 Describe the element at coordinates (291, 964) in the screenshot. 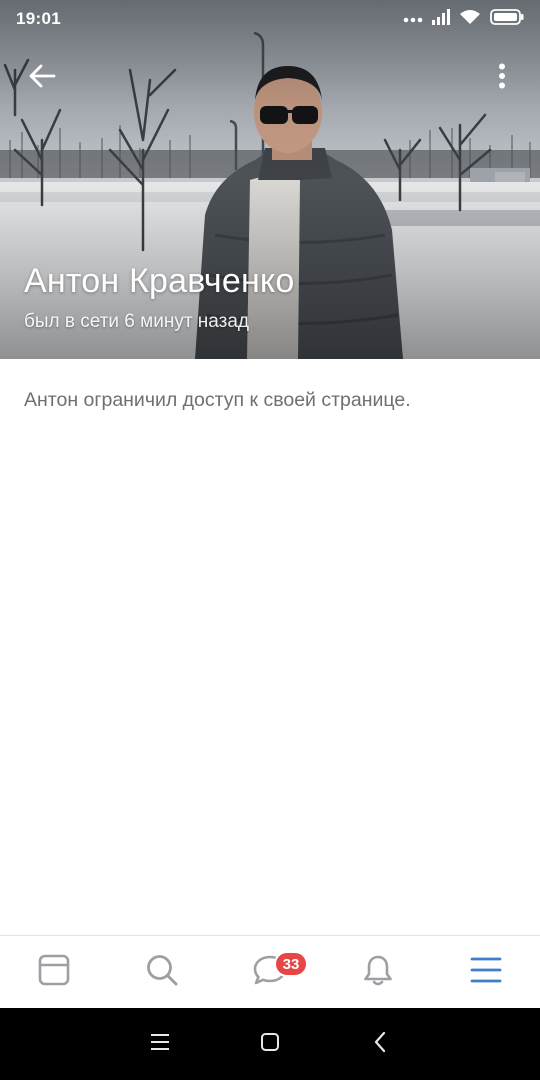

I see `unread-messages-badge: 33` at that location.